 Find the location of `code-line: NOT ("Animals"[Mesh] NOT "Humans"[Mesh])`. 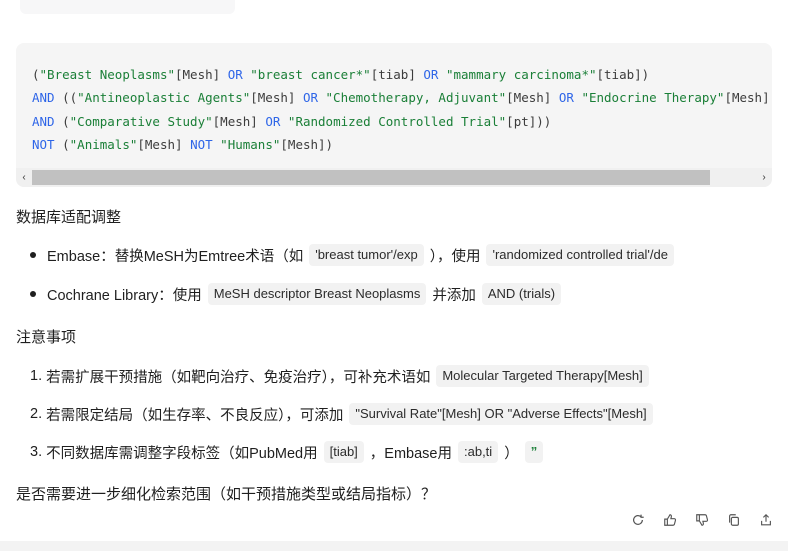

code-line: NOT ("Animals"[Mesh] NOT "Humans"[Mesh]) is located at coordinates (402, 144).